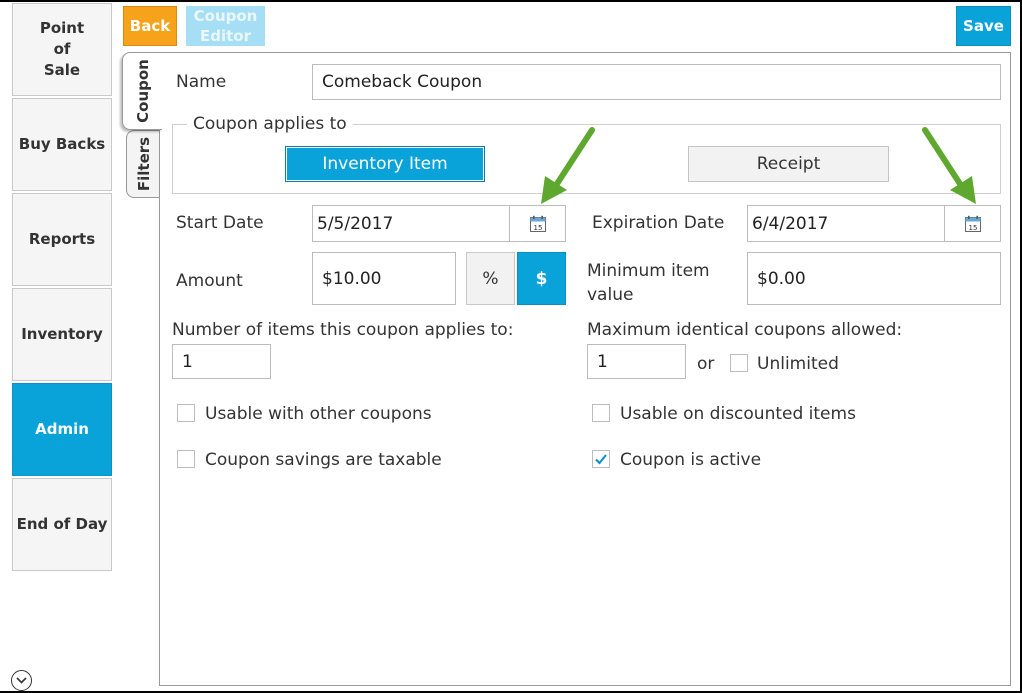 Image resolution: width=1022 pixels, height=693 pixels. Describe the element at coordinates (62, 334) in the screenshot. I see `nav-inventory: Inventory` at that location.